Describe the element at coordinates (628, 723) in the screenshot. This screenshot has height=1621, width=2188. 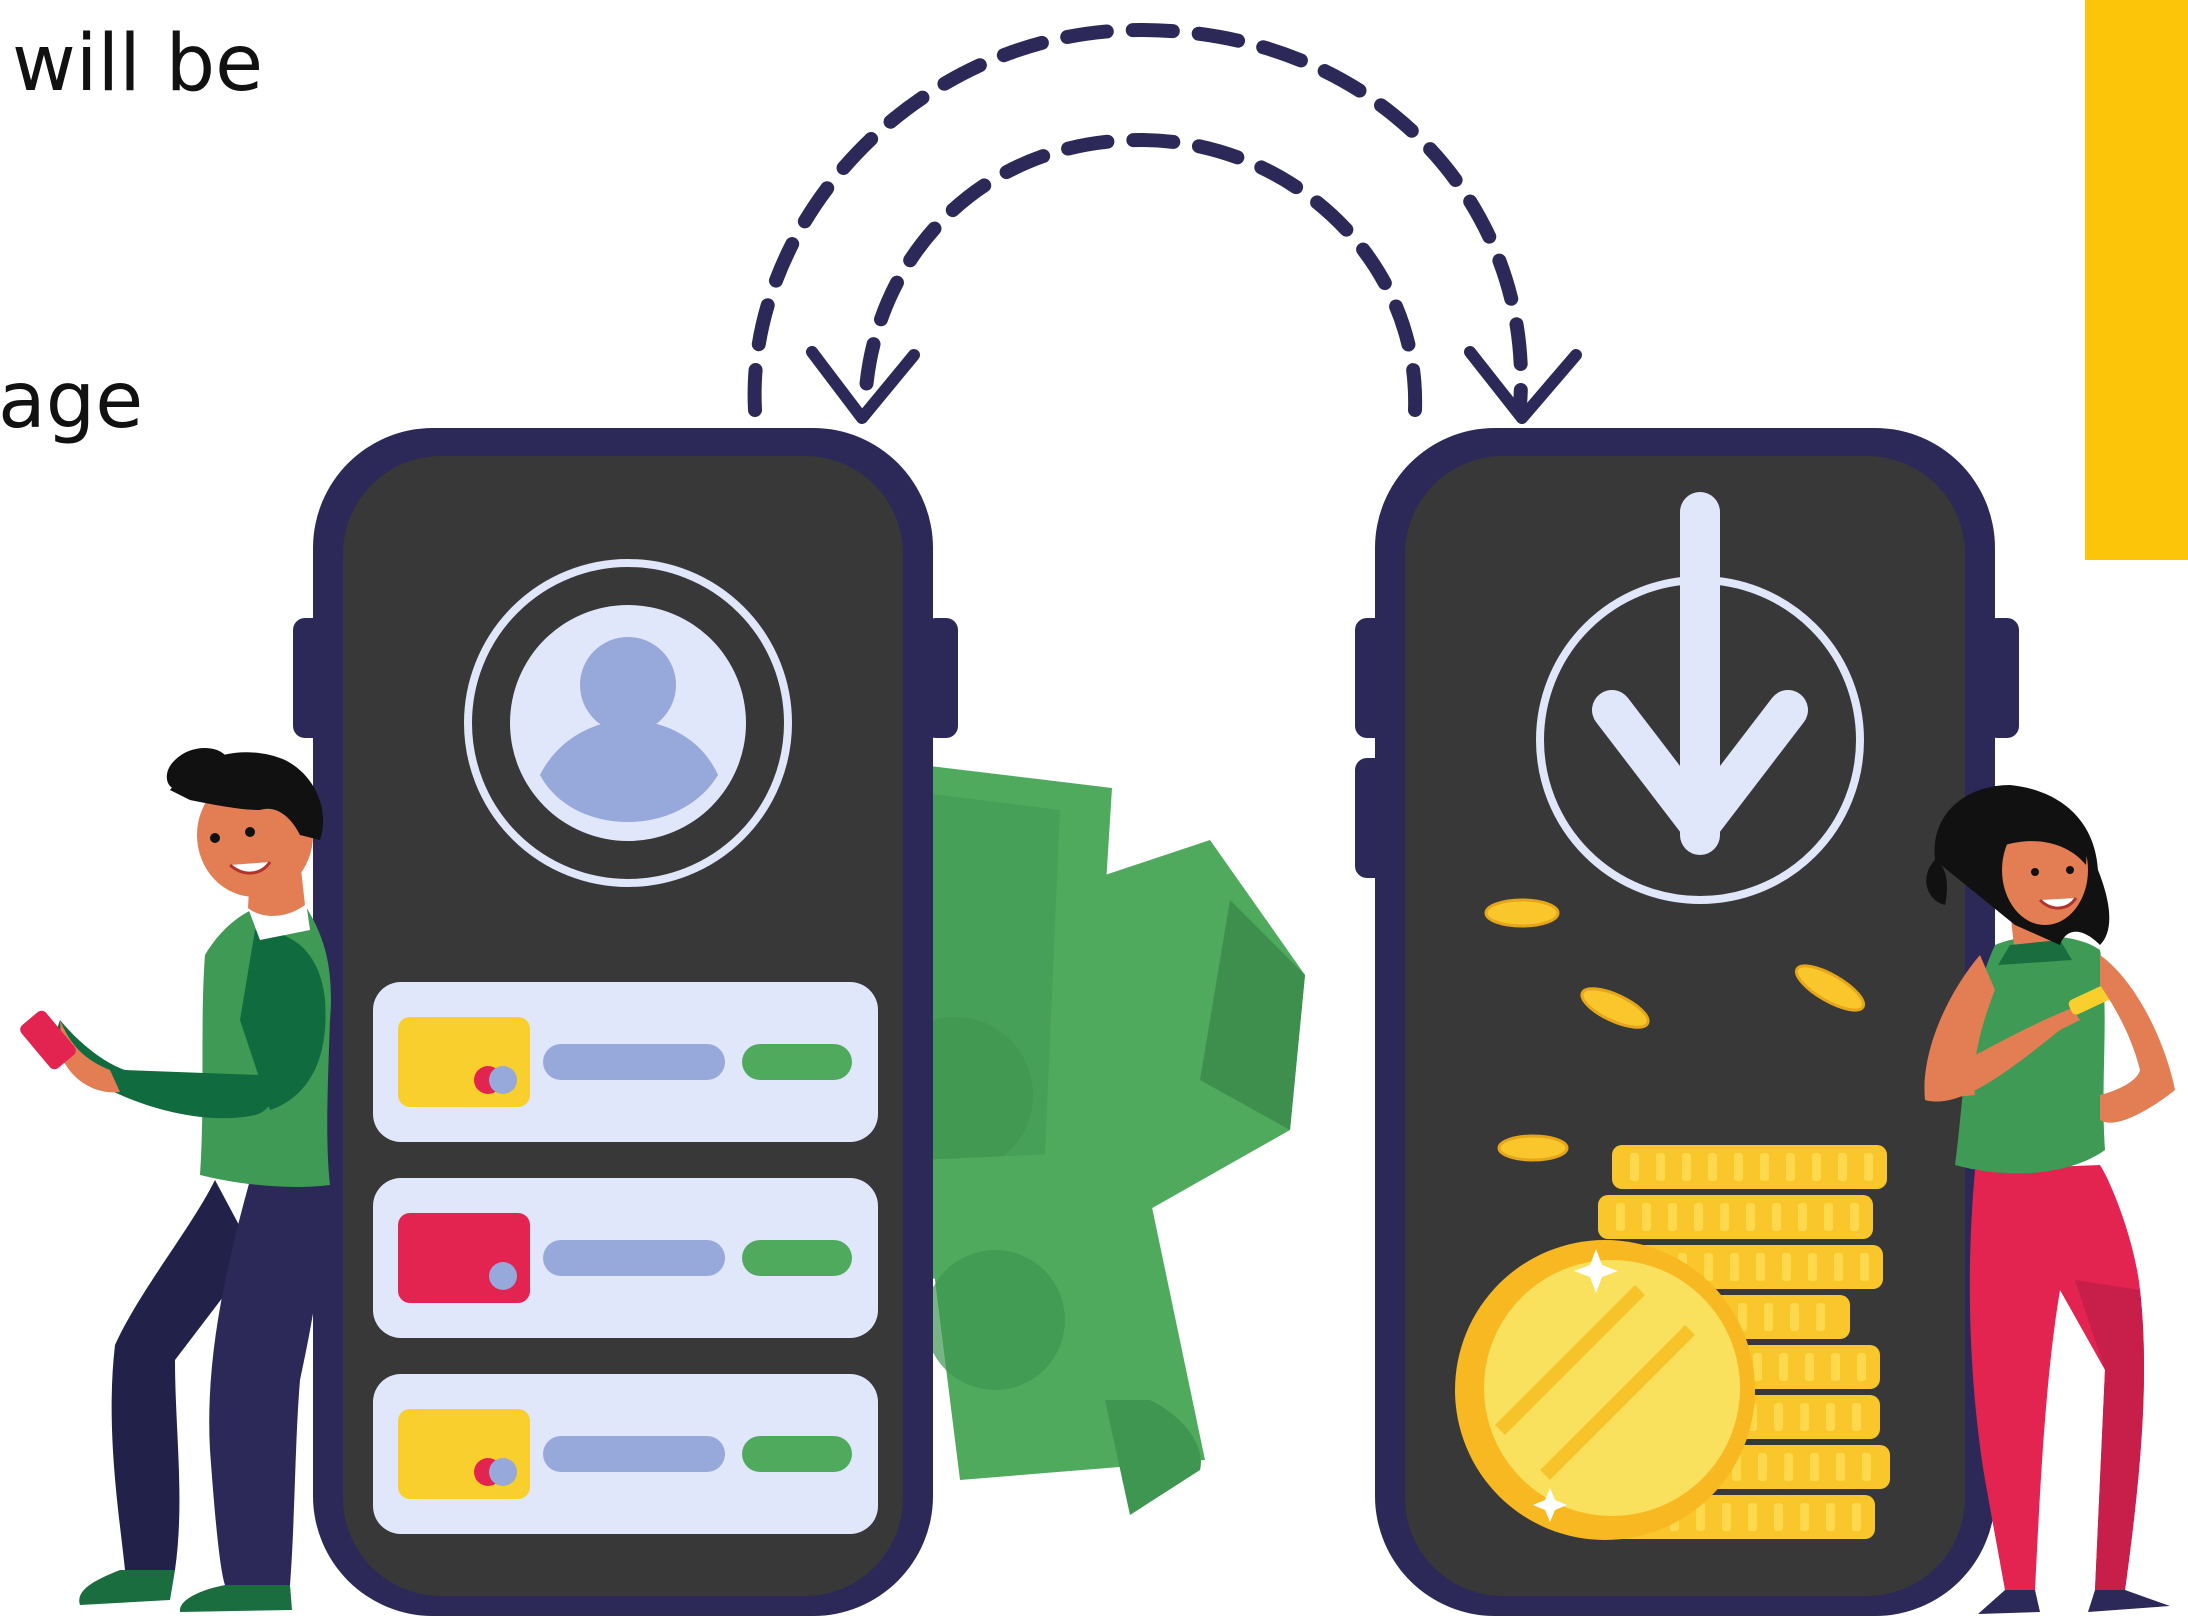
I see `user-avatar-icon` at that location.